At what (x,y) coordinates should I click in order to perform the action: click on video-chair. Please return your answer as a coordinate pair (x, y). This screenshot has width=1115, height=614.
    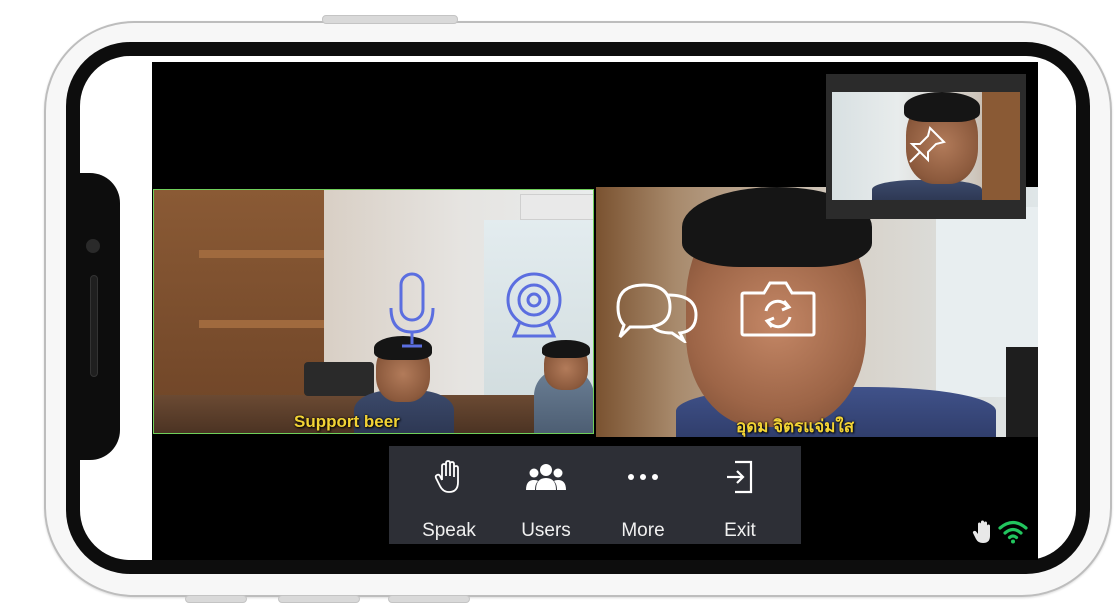
    Looking at the image, I should click on (1022, 392).